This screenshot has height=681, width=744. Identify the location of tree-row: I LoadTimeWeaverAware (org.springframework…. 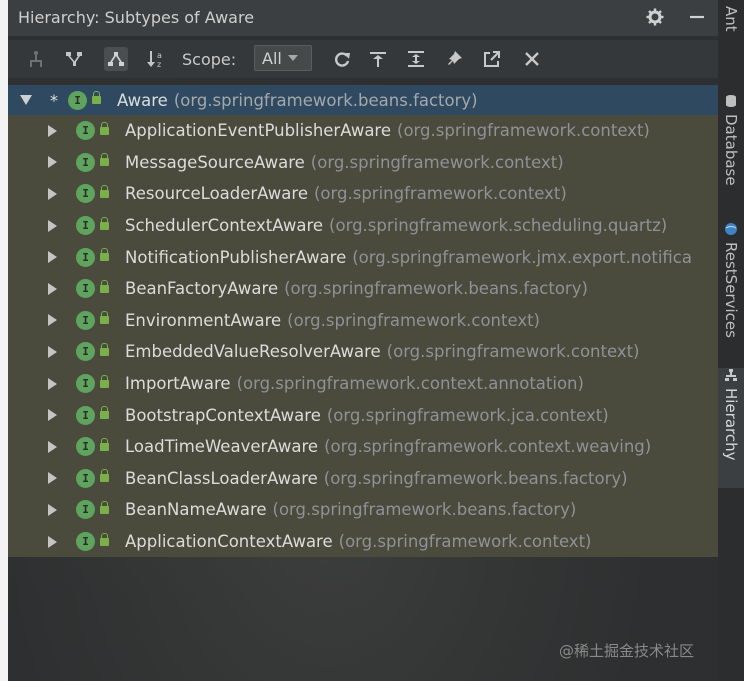
(363, 446).